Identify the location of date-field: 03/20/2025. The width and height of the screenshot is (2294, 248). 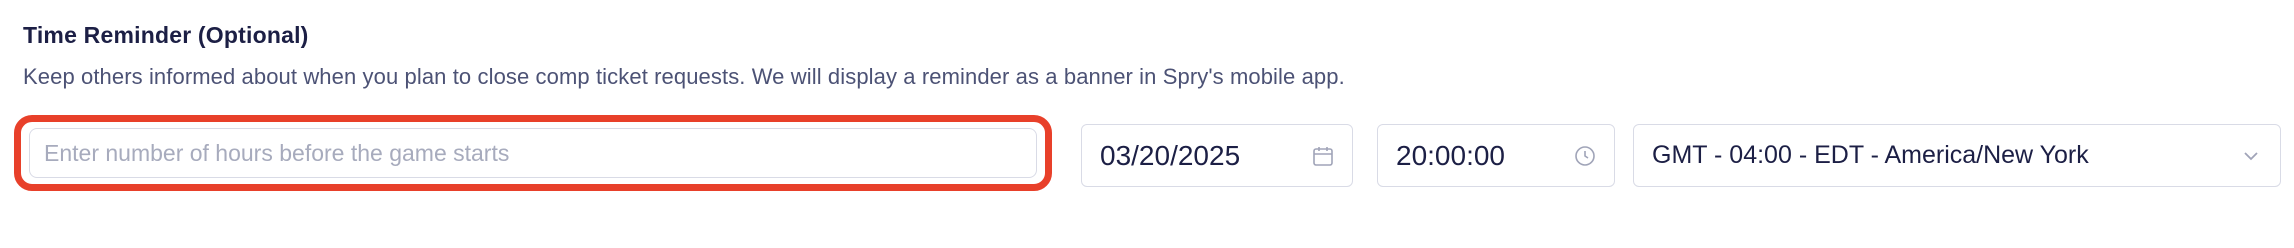
(1217, 155).